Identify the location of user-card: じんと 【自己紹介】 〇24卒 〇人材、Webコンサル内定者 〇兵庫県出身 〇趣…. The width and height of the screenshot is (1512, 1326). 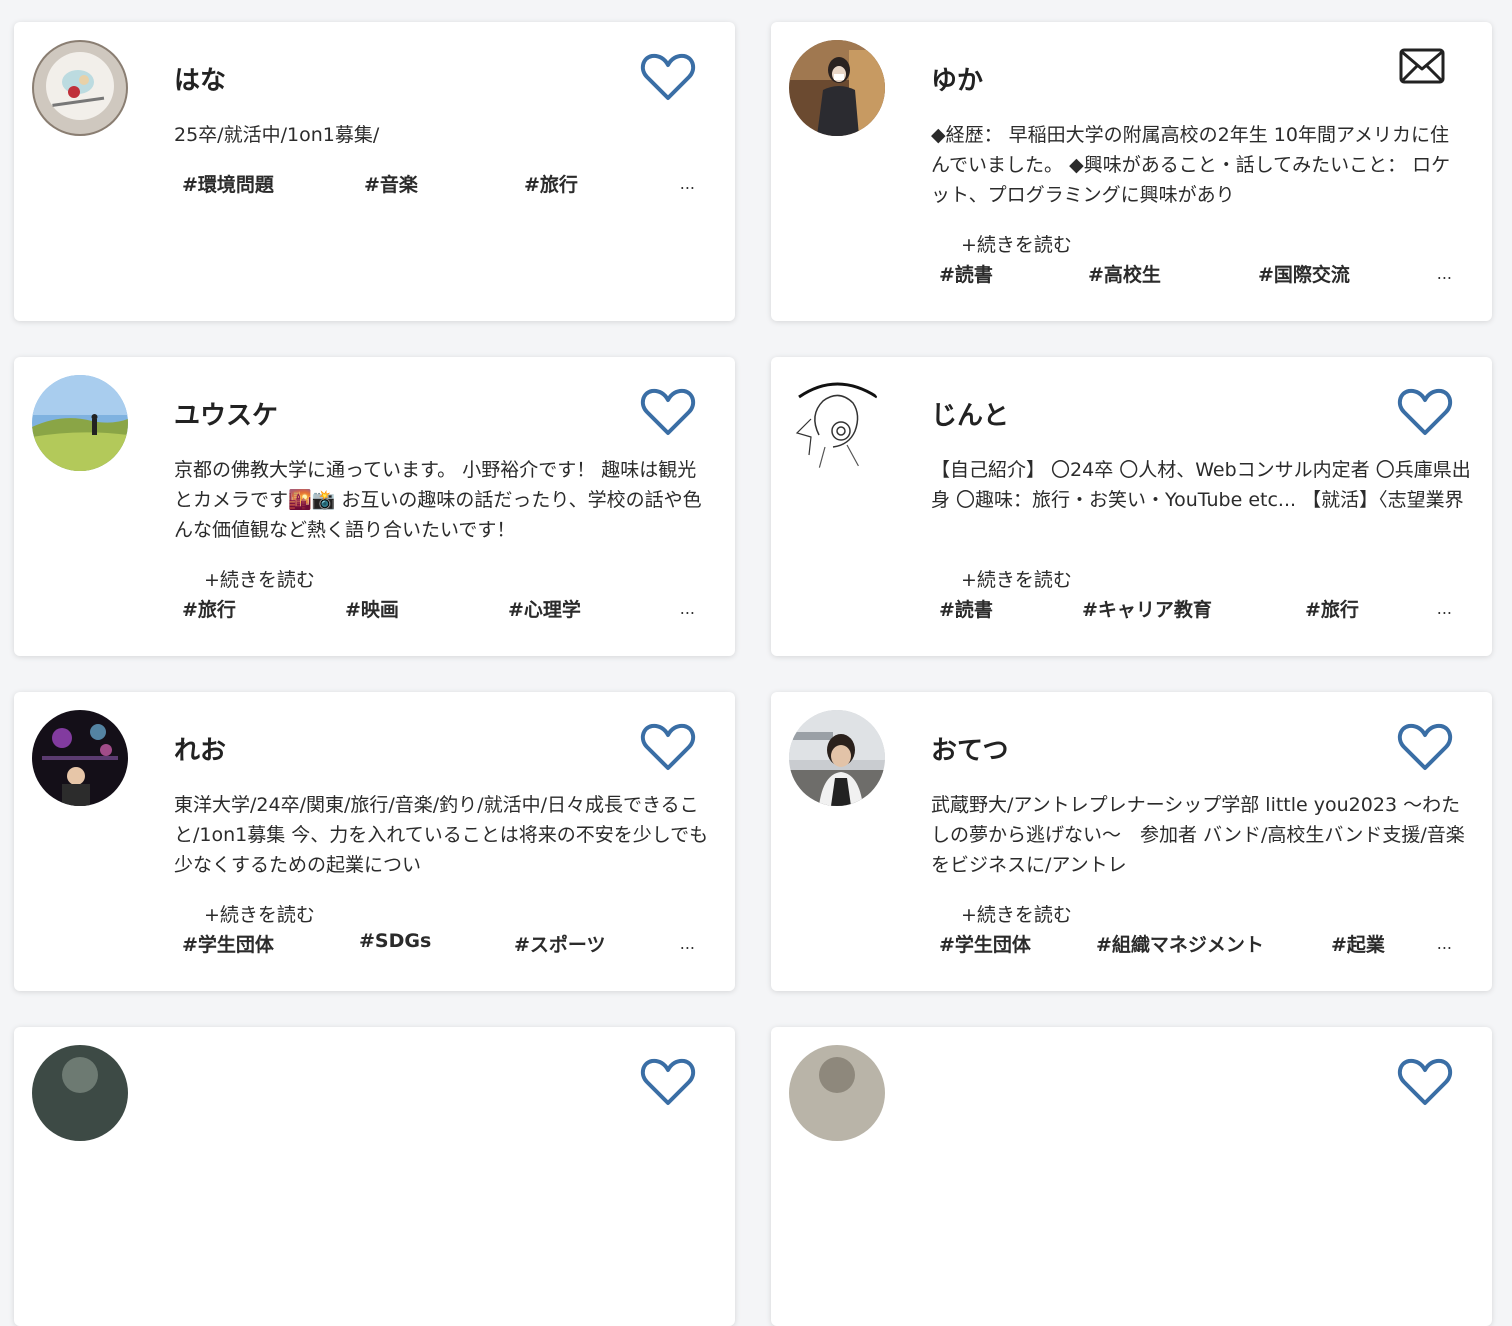
(1131, 506).